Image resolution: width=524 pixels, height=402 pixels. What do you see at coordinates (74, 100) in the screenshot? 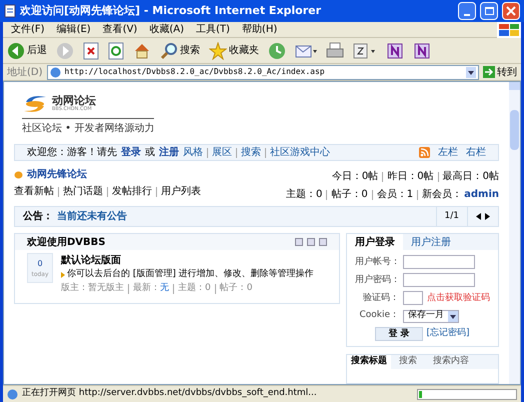
I see `logo-title: 动网论坛` at bounding box center [74, 100].